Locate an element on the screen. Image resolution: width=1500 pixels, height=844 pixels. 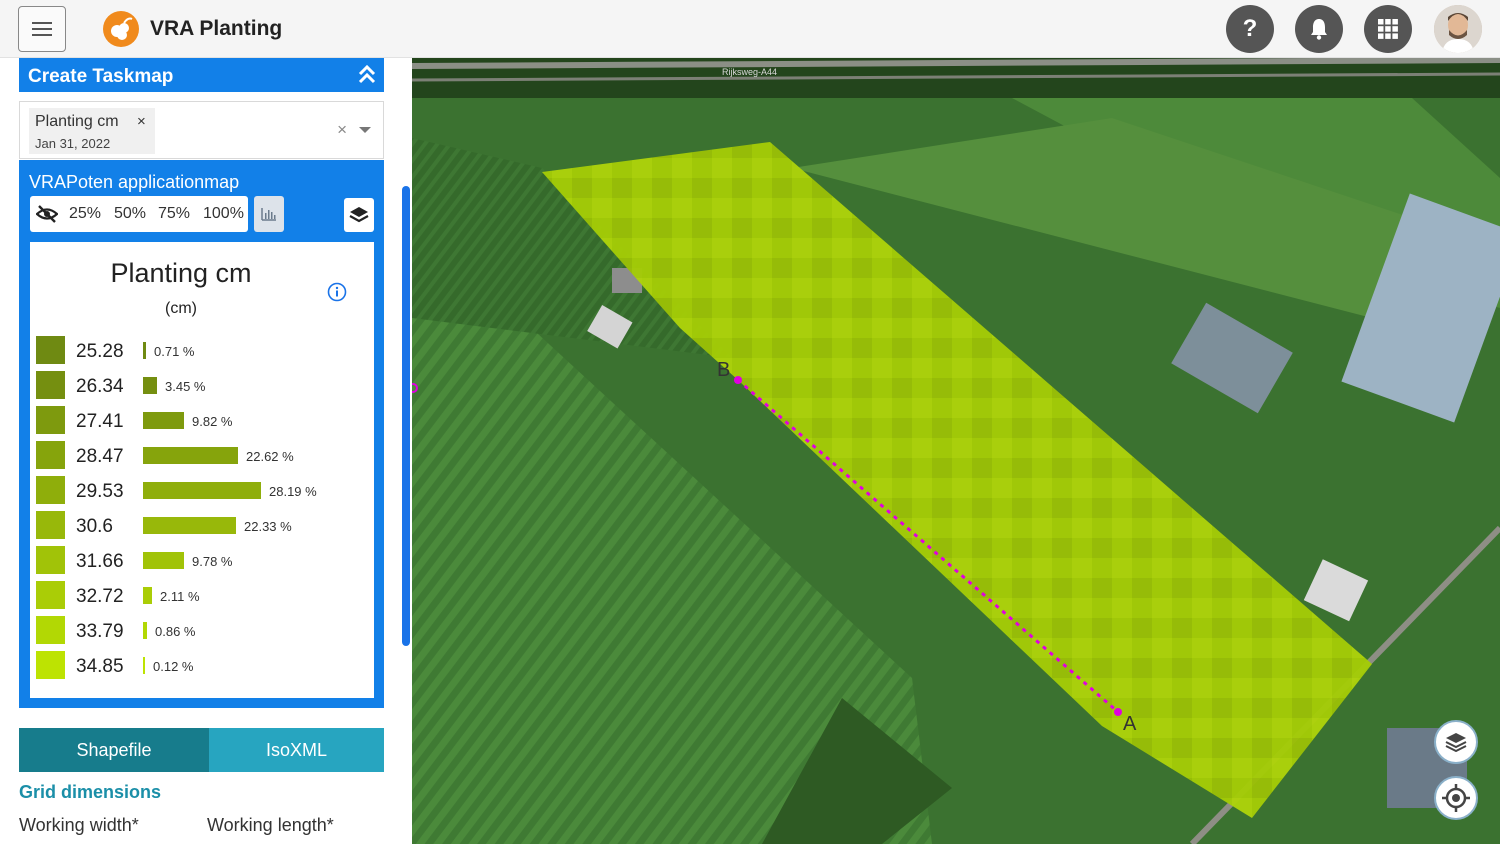
legend-value: 32.72 is located at coordinates (100, 596).